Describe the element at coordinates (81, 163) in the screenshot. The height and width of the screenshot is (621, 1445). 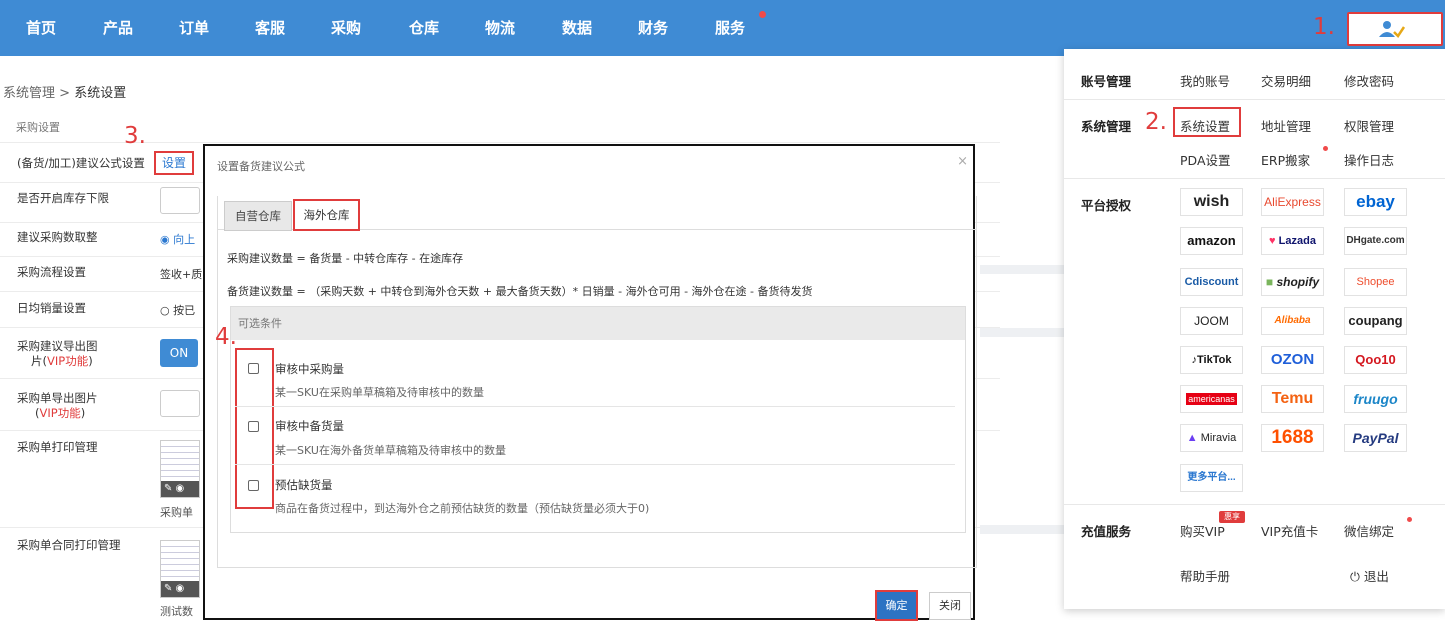
I see `formula-setting-label: (备货/加工)建议公式设置` at that location.